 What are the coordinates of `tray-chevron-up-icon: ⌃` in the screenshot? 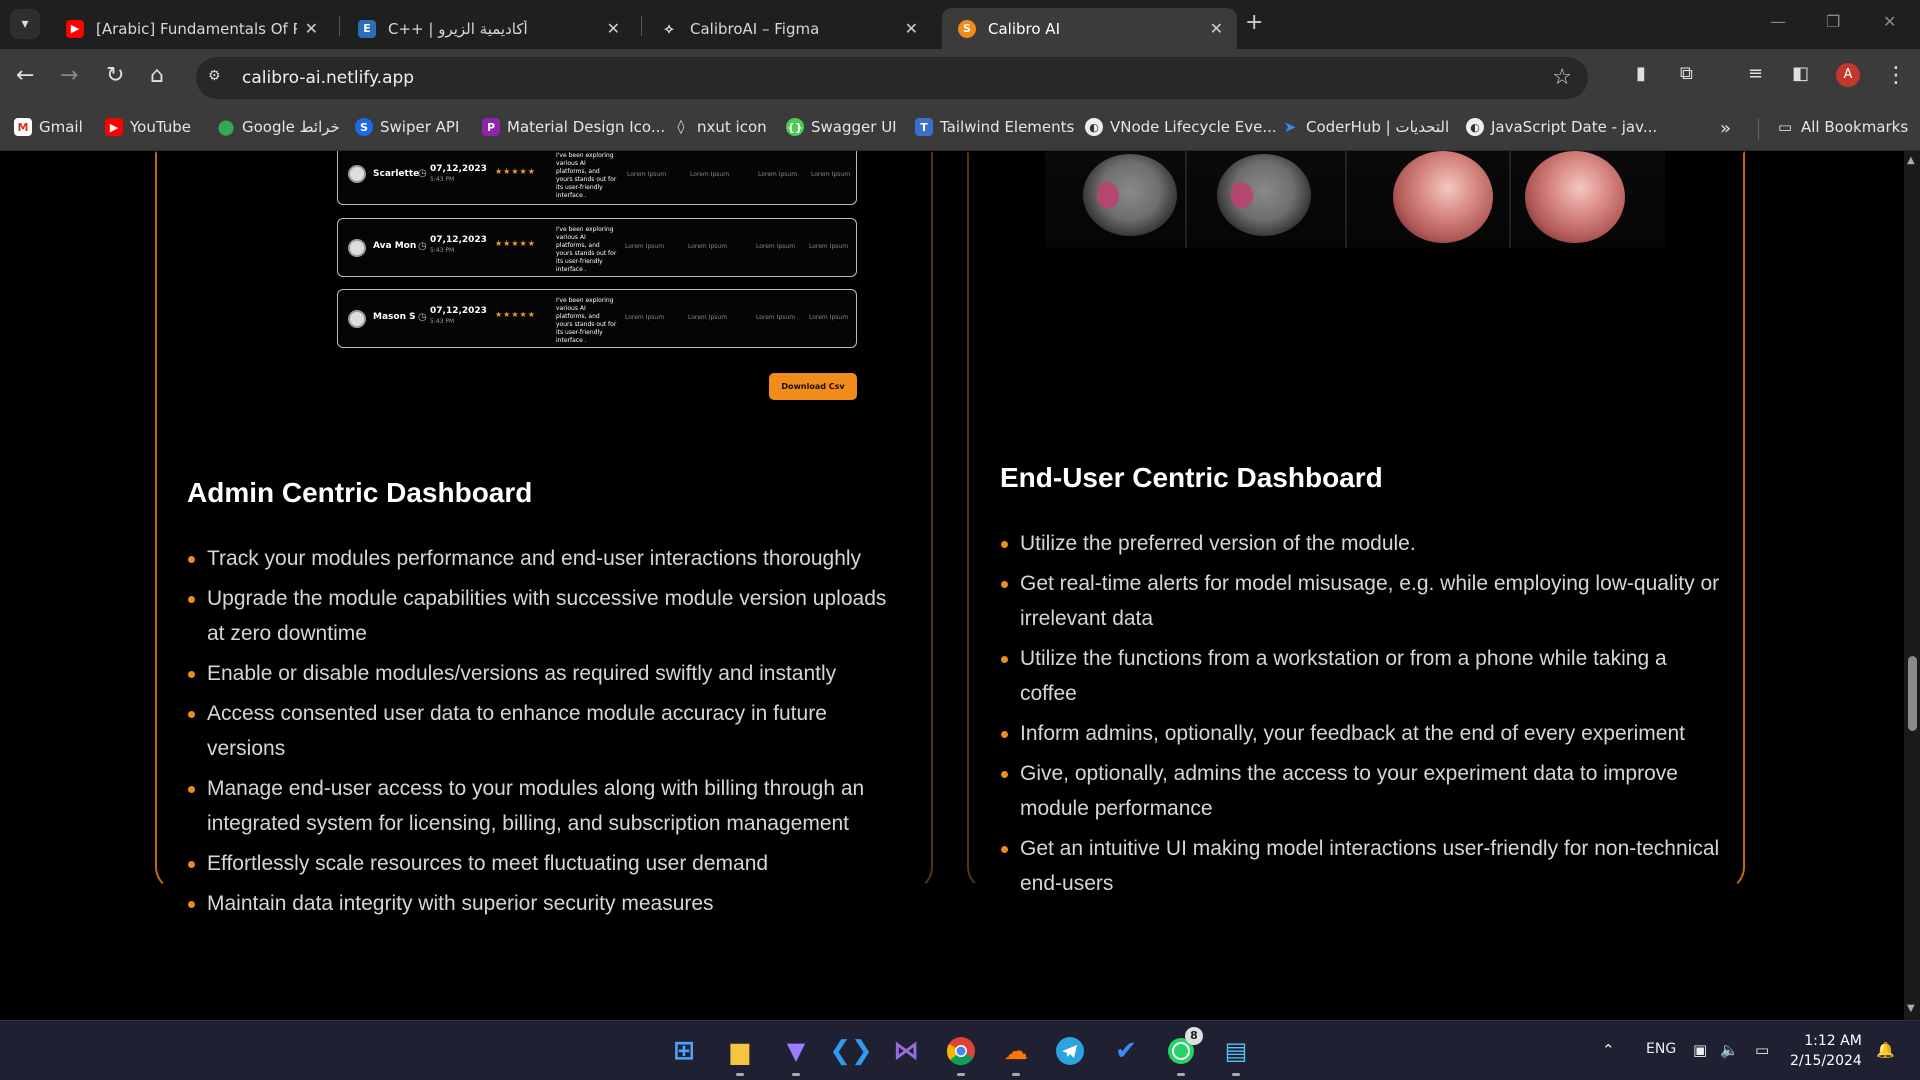 It's located at (1608, 1050).